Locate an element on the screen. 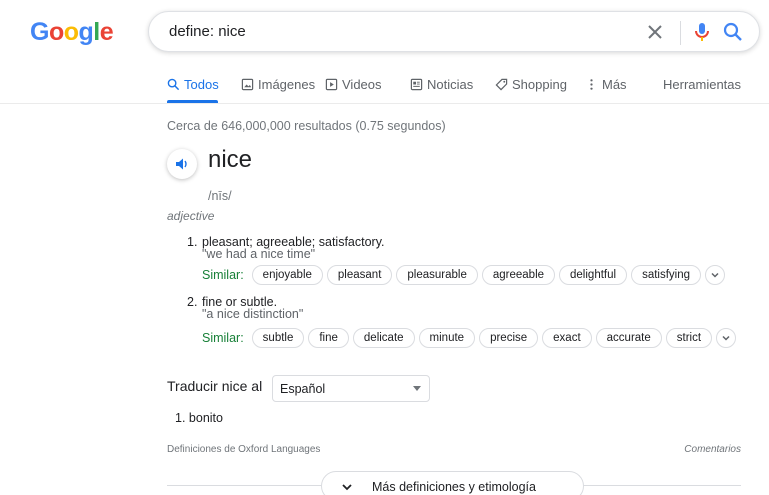  dropdown-arrow-icon is located at coordinates (417, 388).